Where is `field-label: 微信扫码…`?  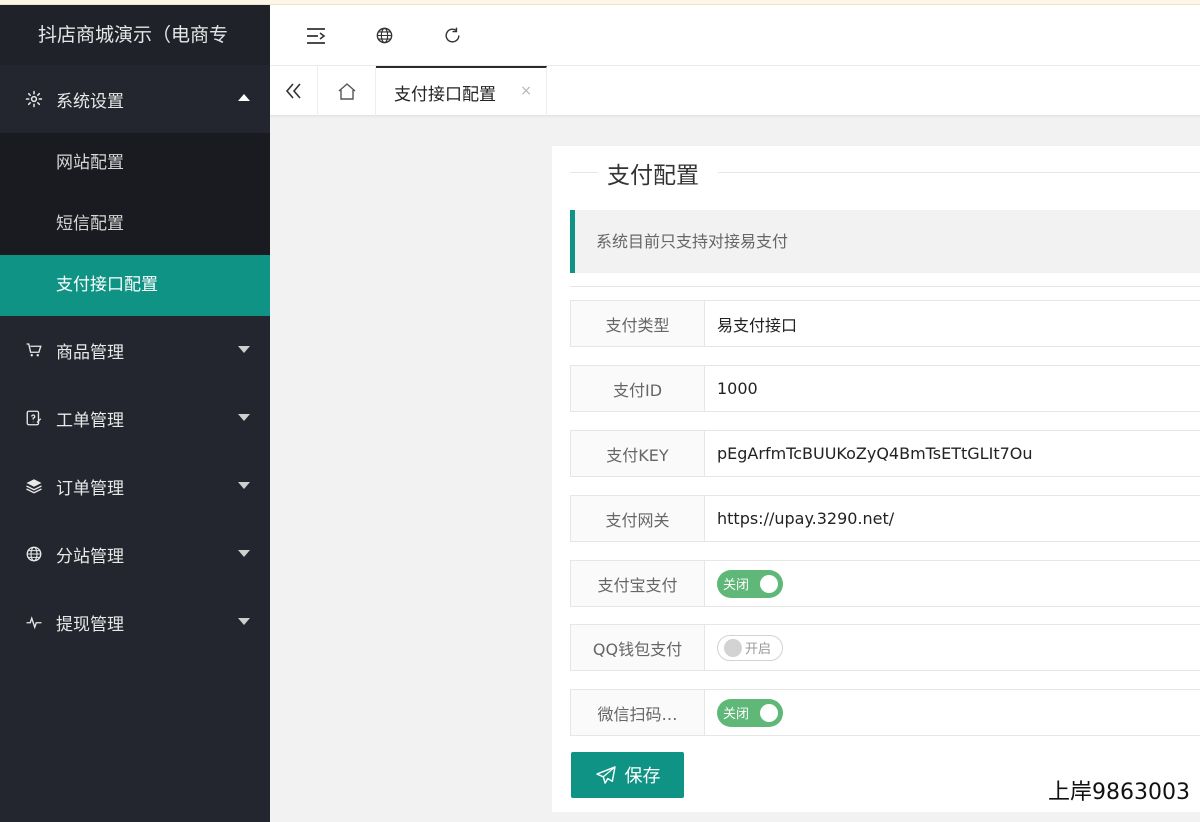 field-label: 微信扫码… is located at coordinates (637, 712).